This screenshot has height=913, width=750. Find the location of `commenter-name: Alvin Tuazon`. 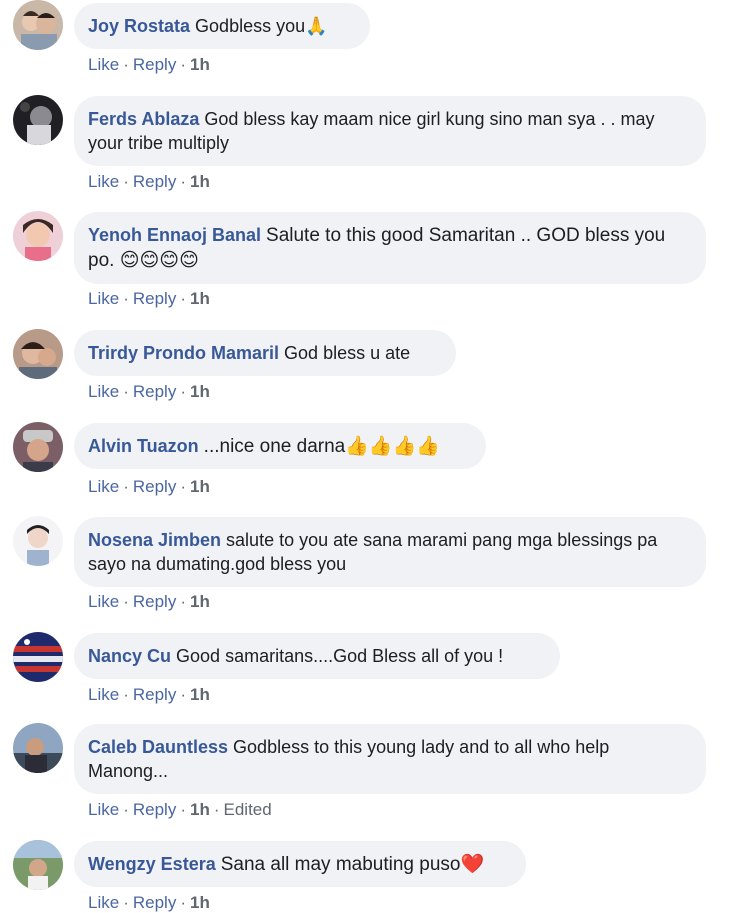

commenter-name: Alvin Tuazon is located at coordinates (143, 446).